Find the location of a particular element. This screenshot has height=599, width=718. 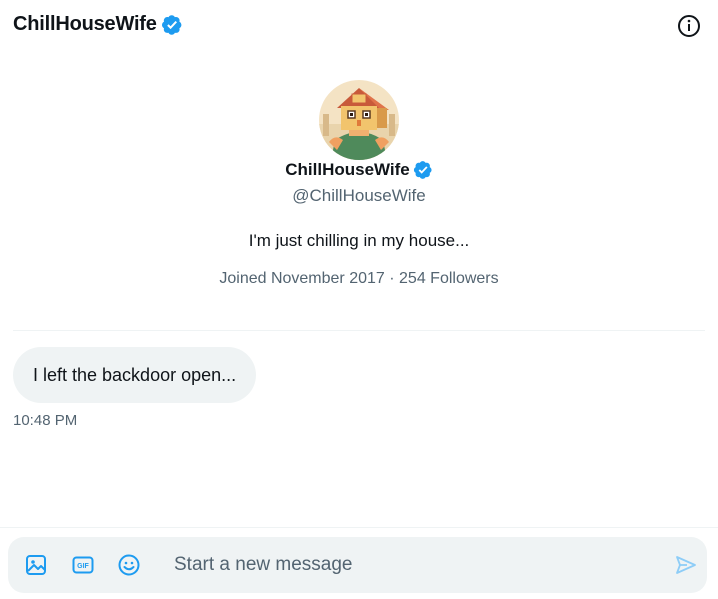

header-name: ChillHouseWife is located at coordinates (85, 24).